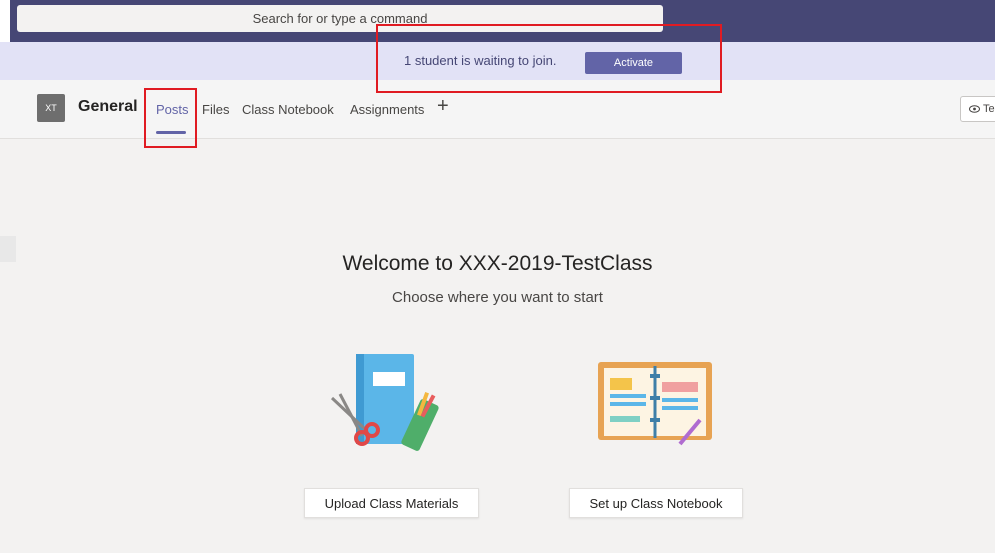 The height and width of the screenshot is (553, 995). What do you see at coordinates (655, 404) in the screenshot?
I see `class-notebook-illustration` at bounding box center [655, 404].